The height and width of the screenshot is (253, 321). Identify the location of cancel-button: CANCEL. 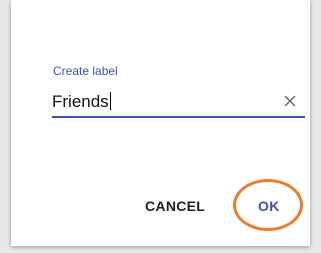
(175, 206).